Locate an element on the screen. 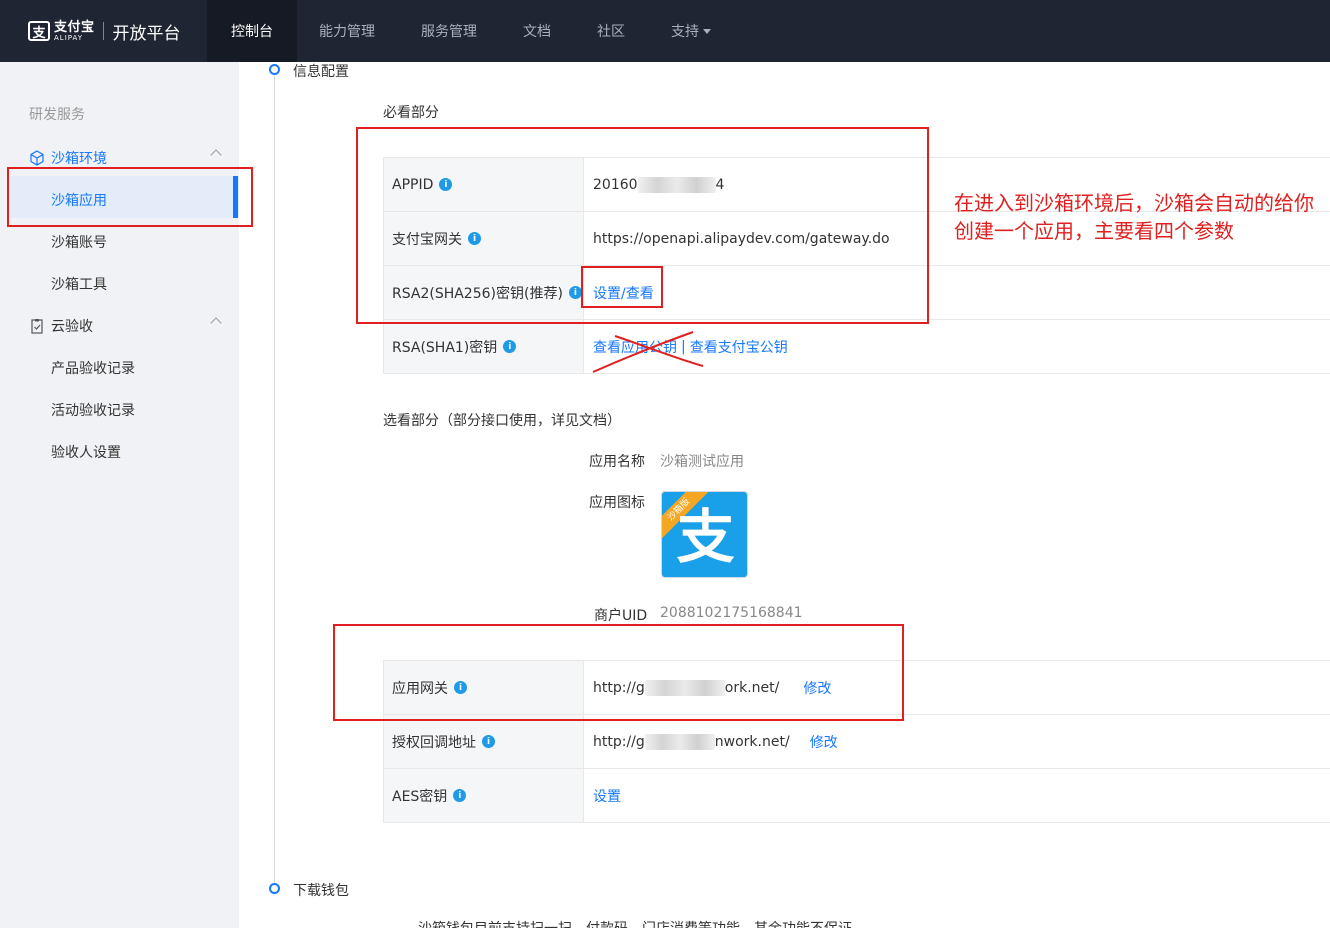 Image resolution: width=1330 pixels, height=928 pixels. step-title-download: 下载钱包 is located at coordinates (321, 891).